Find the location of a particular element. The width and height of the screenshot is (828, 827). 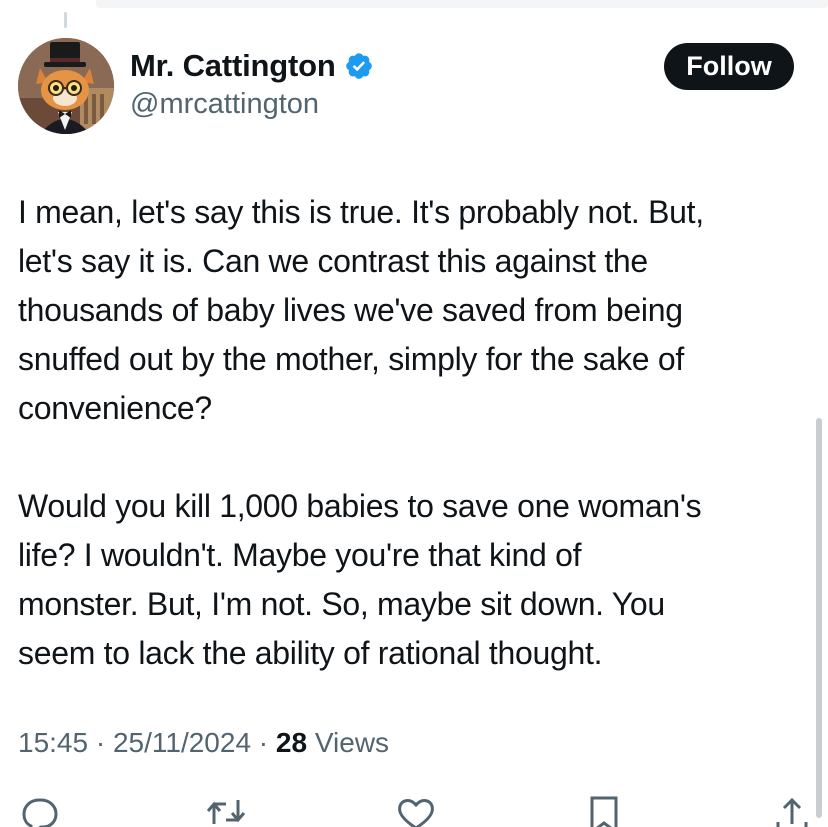

retweet-icon is located at coordinates (226, 809).